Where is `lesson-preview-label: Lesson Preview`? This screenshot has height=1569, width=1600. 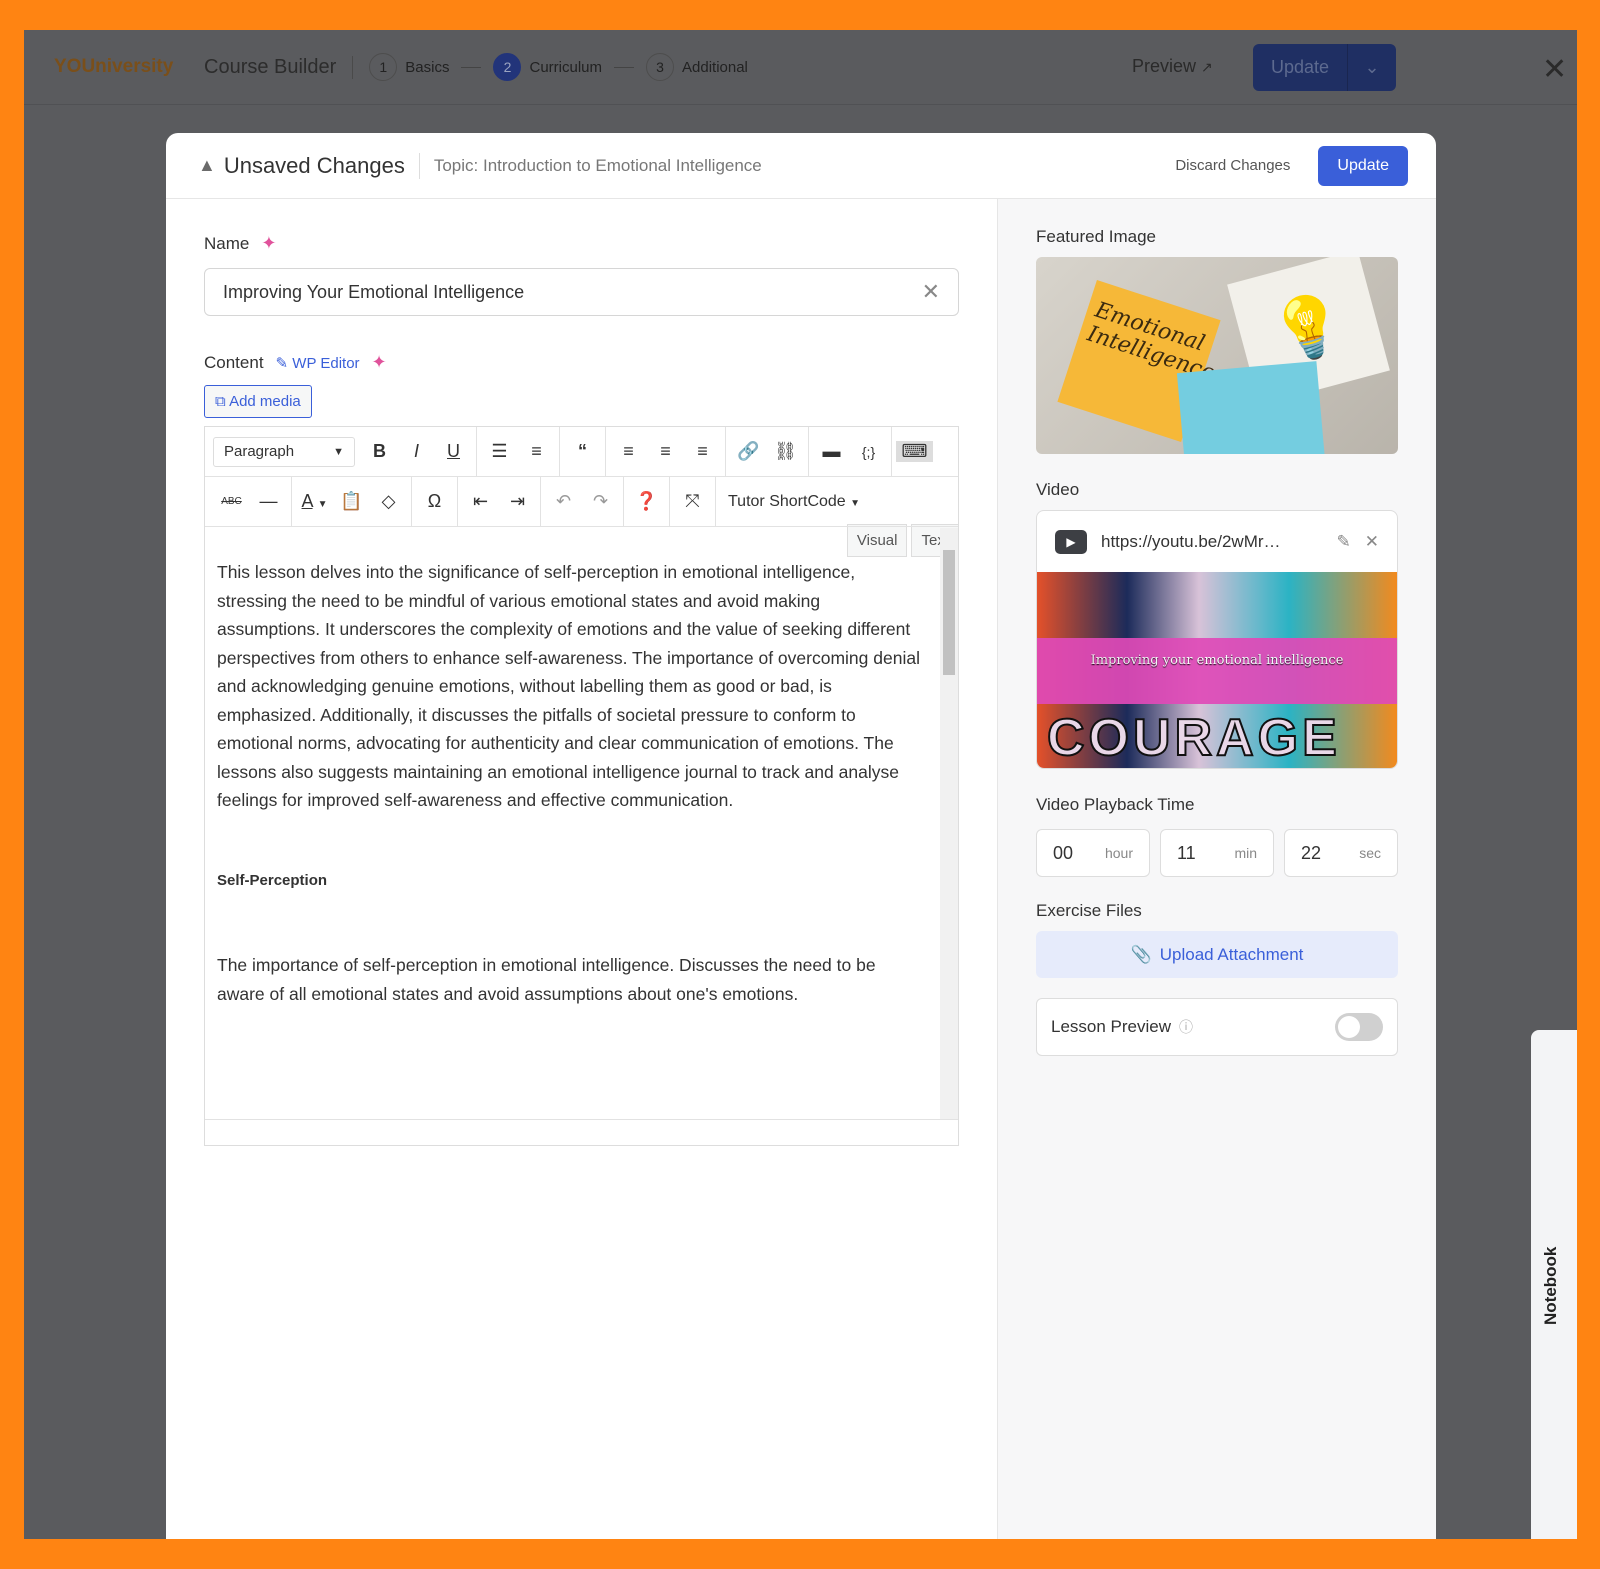
lesson-preview-label: Lesson Preview is located at coordinates (1111, 1026).